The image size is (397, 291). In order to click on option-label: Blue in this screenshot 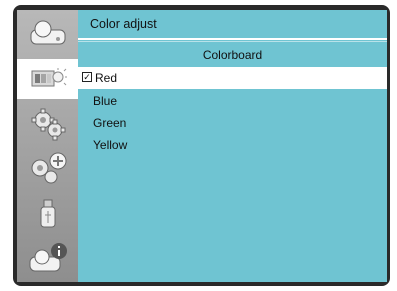, I will do `click(105, 101)`.